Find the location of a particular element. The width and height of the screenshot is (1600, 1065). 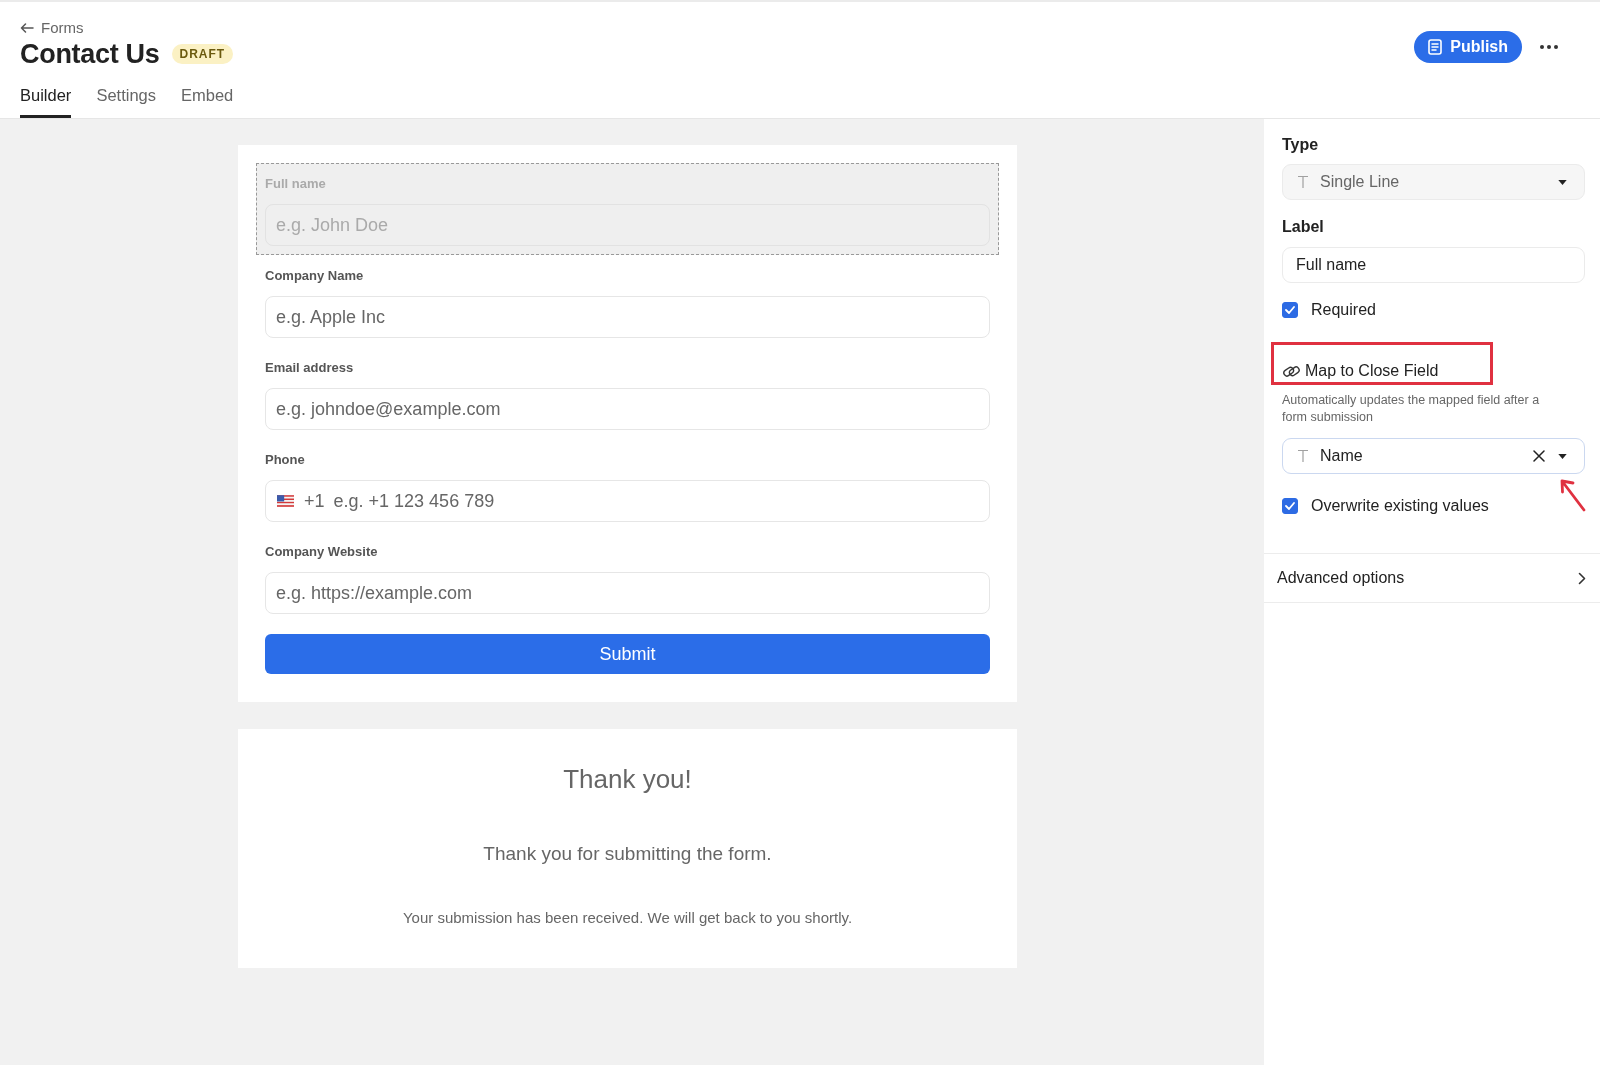

back-arrow-icon is located at coordinates (27, 28).